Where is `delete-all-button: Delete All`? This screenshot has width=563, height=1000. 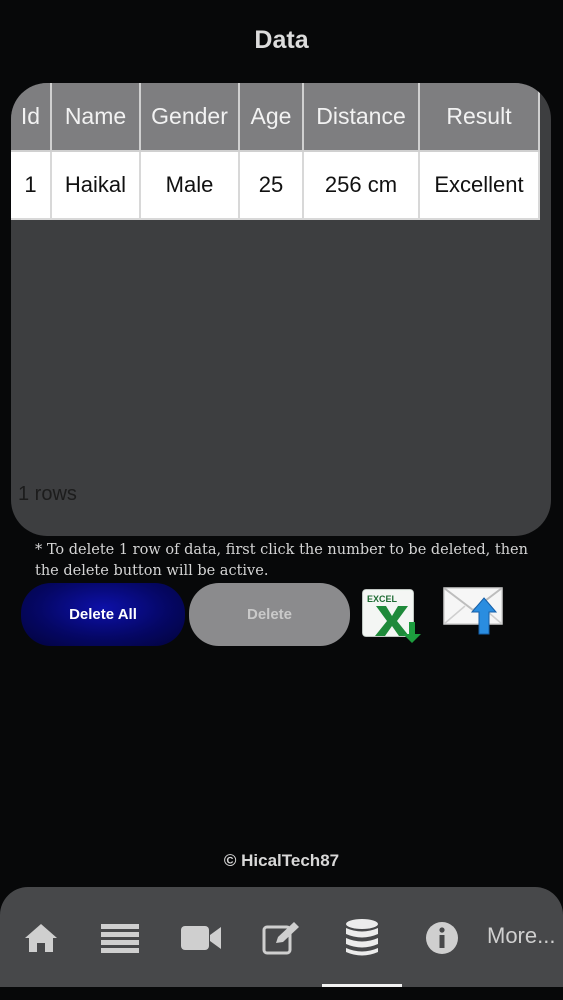
delete-all-button: Delete All is located at coordinates (103, 614).